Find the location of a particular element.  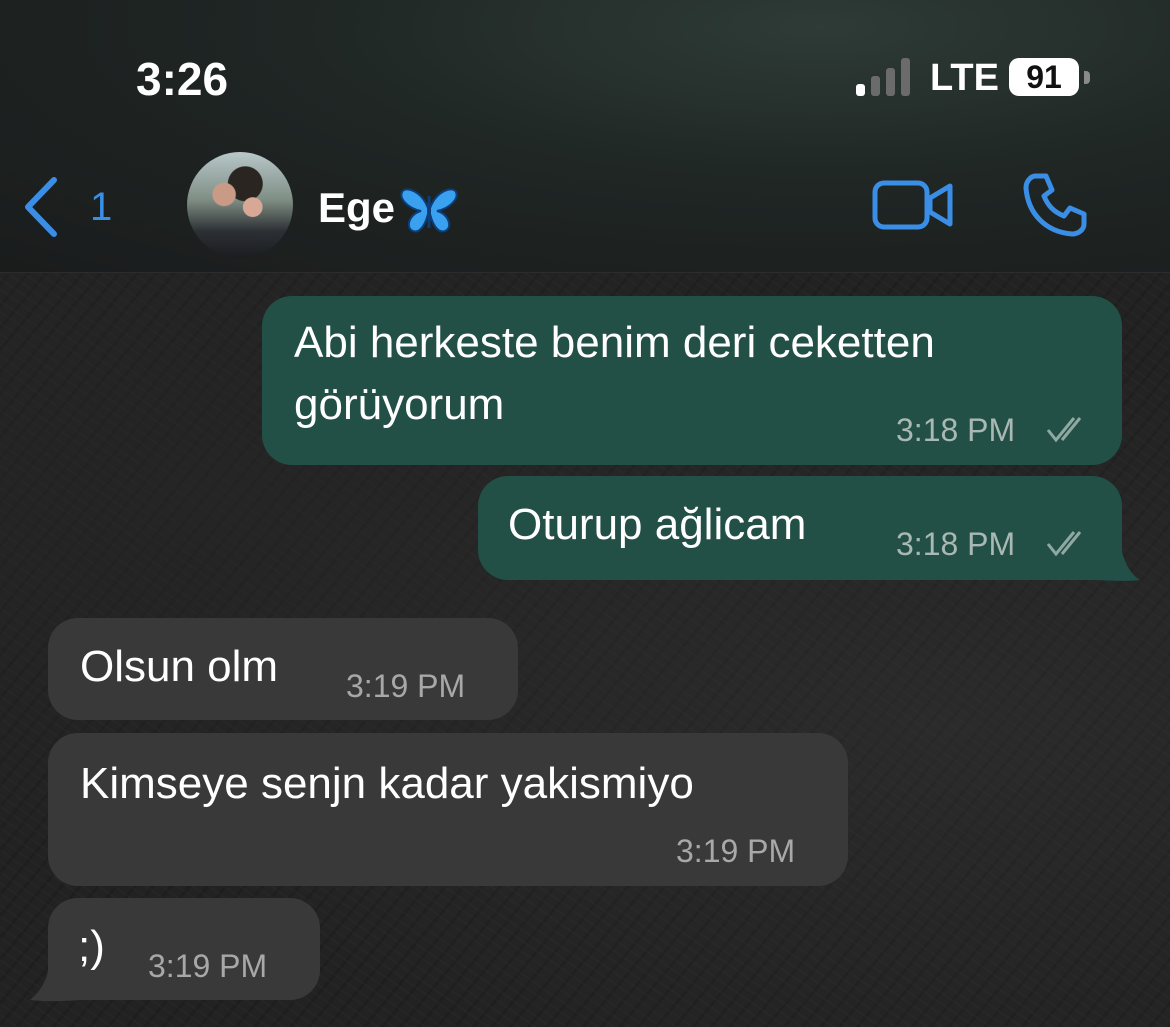

message-bubble-outgoing: Oturup ağlicam 3:18 PM is located at coordinates (800, 528).